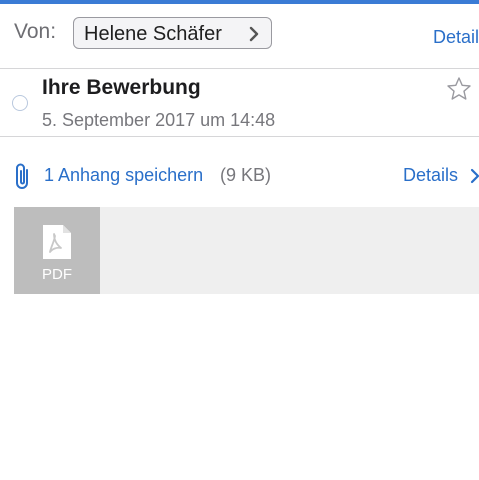 This screenshot has width=479, height=480. I want to click on from-row: Von: Helene Schäfer Detail, so click(239, 36).